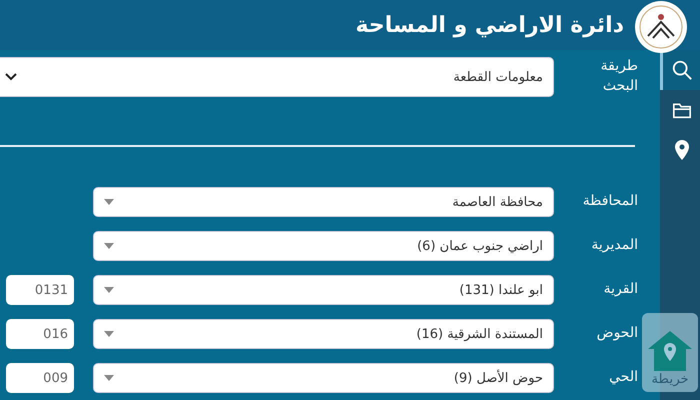 Image resolution: width=700 pixels, height=400 pixels. What do you see at coordinates (619, 76) in the screenshot?
I see `field-label: طريقة البحث` at bounding box center [619, 76].